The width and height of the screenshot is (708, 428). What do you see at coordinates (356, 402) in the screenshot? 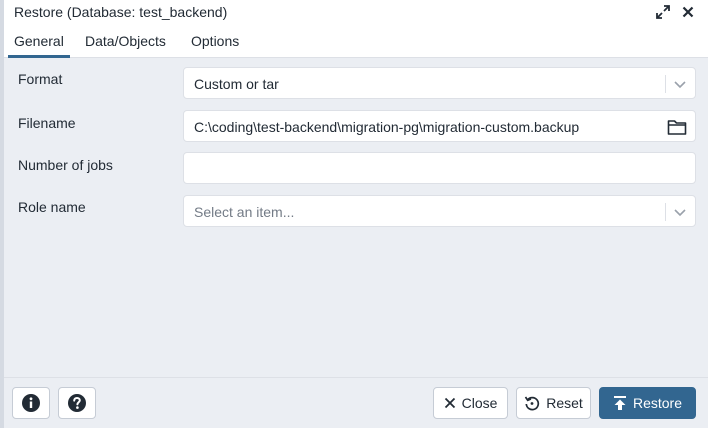
I see `dialog-footer: Close Reset Restore` at bounding box center [356, 402].